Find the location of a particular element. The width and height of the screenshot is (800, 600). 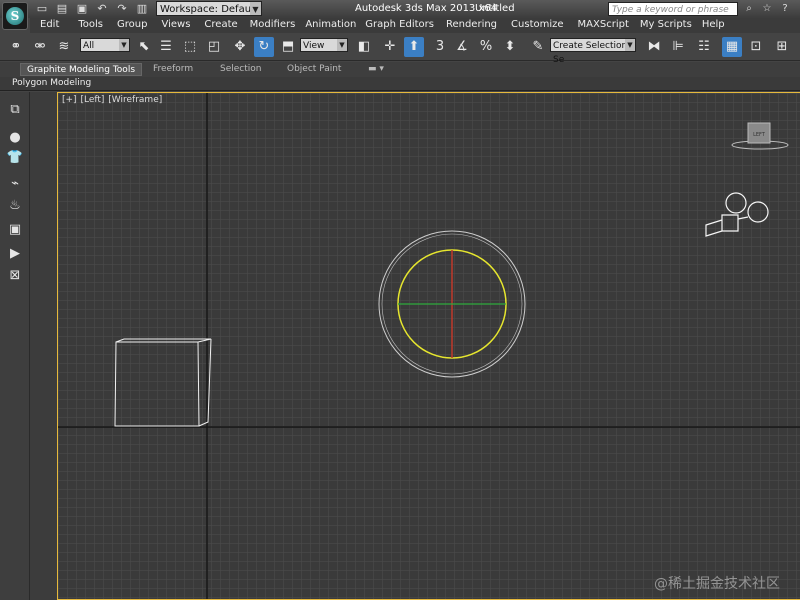

select-and-move-icon: ✥ is located at coordinates (240, 47).